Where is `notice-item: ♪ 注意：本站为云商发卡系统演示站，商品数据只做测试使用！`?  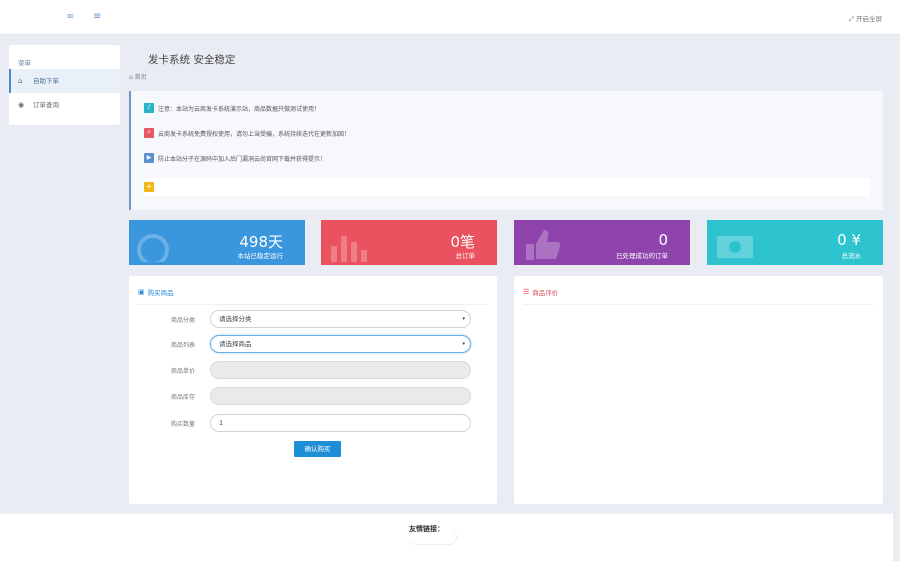
notice-item: ♪ 注意：本站为云商发卡系统演示站，商品数据只做测试使用！ is located at coordinates (232, 108).